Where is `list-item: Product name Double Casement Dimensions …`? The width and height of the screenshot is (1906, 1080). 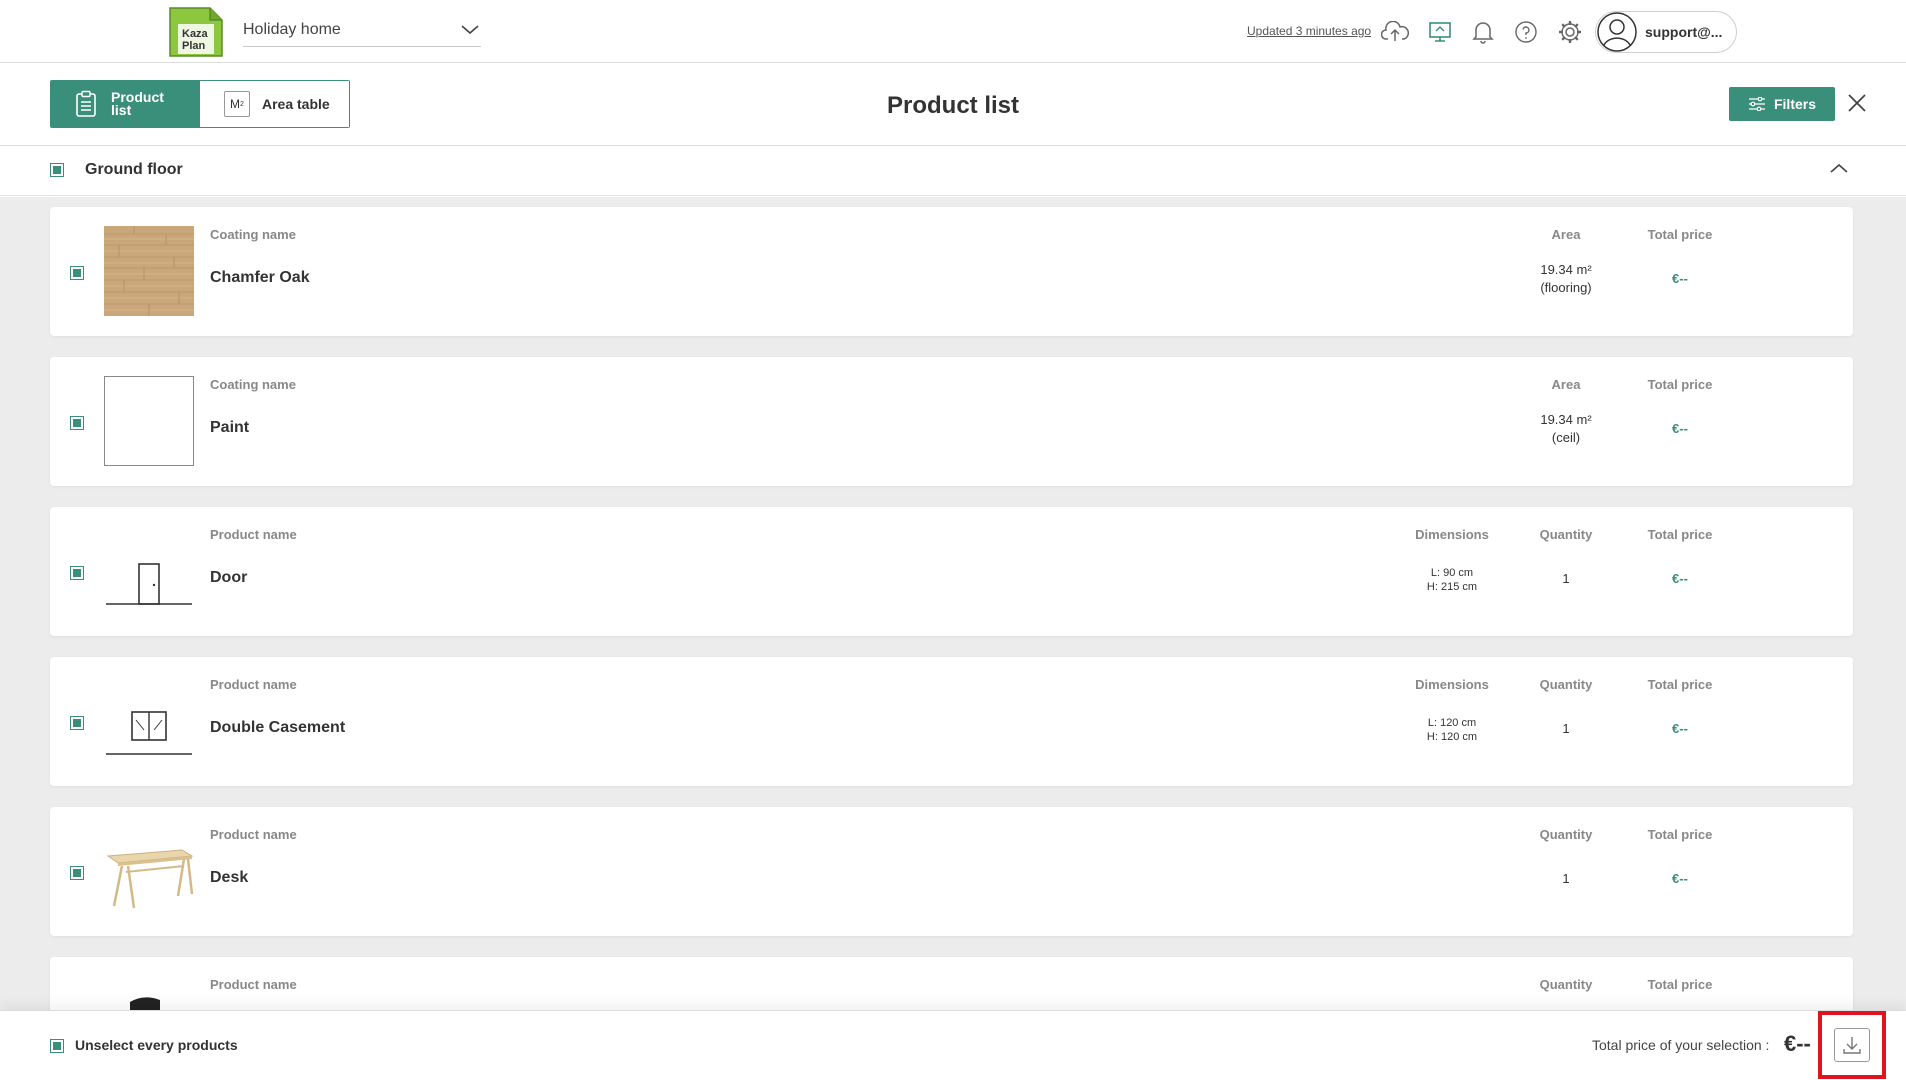 list-item: Product name Double Casement Dimensions … is located at coordinates (951, 721).